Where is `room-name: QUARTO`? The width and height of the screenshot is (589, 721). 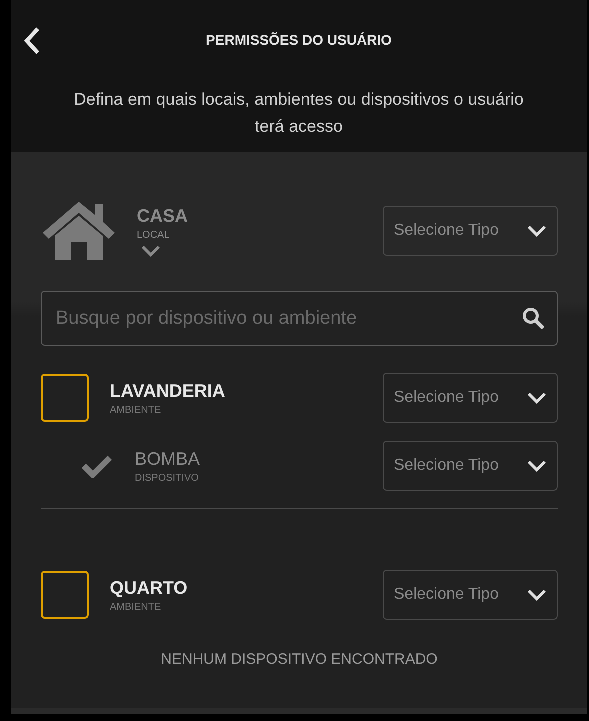 room-name: QUARTO is located at coordinates (149, 588).